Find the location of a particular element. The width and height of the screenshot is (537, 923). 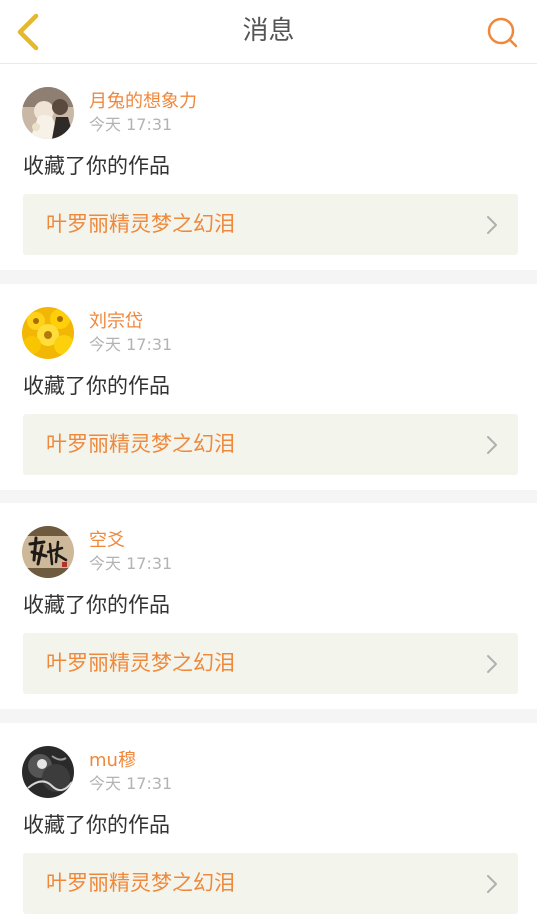

username: 空爻 is located at coordinates (107, 541).